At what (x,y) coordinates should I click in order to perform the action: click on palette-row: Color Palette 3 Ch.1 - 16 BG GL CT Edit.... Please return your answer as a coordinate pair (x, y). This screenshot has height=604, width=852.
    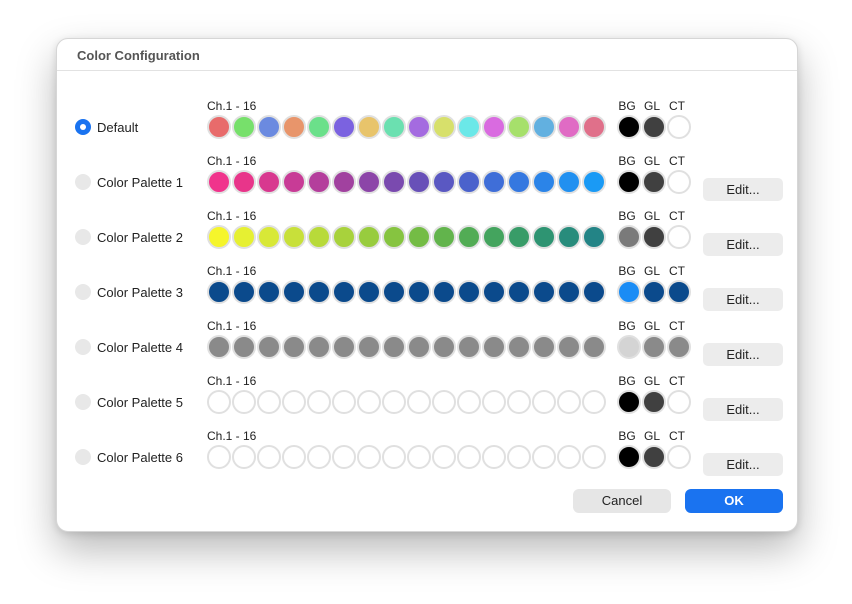
    Looking at the image, I should click on (427, 288).